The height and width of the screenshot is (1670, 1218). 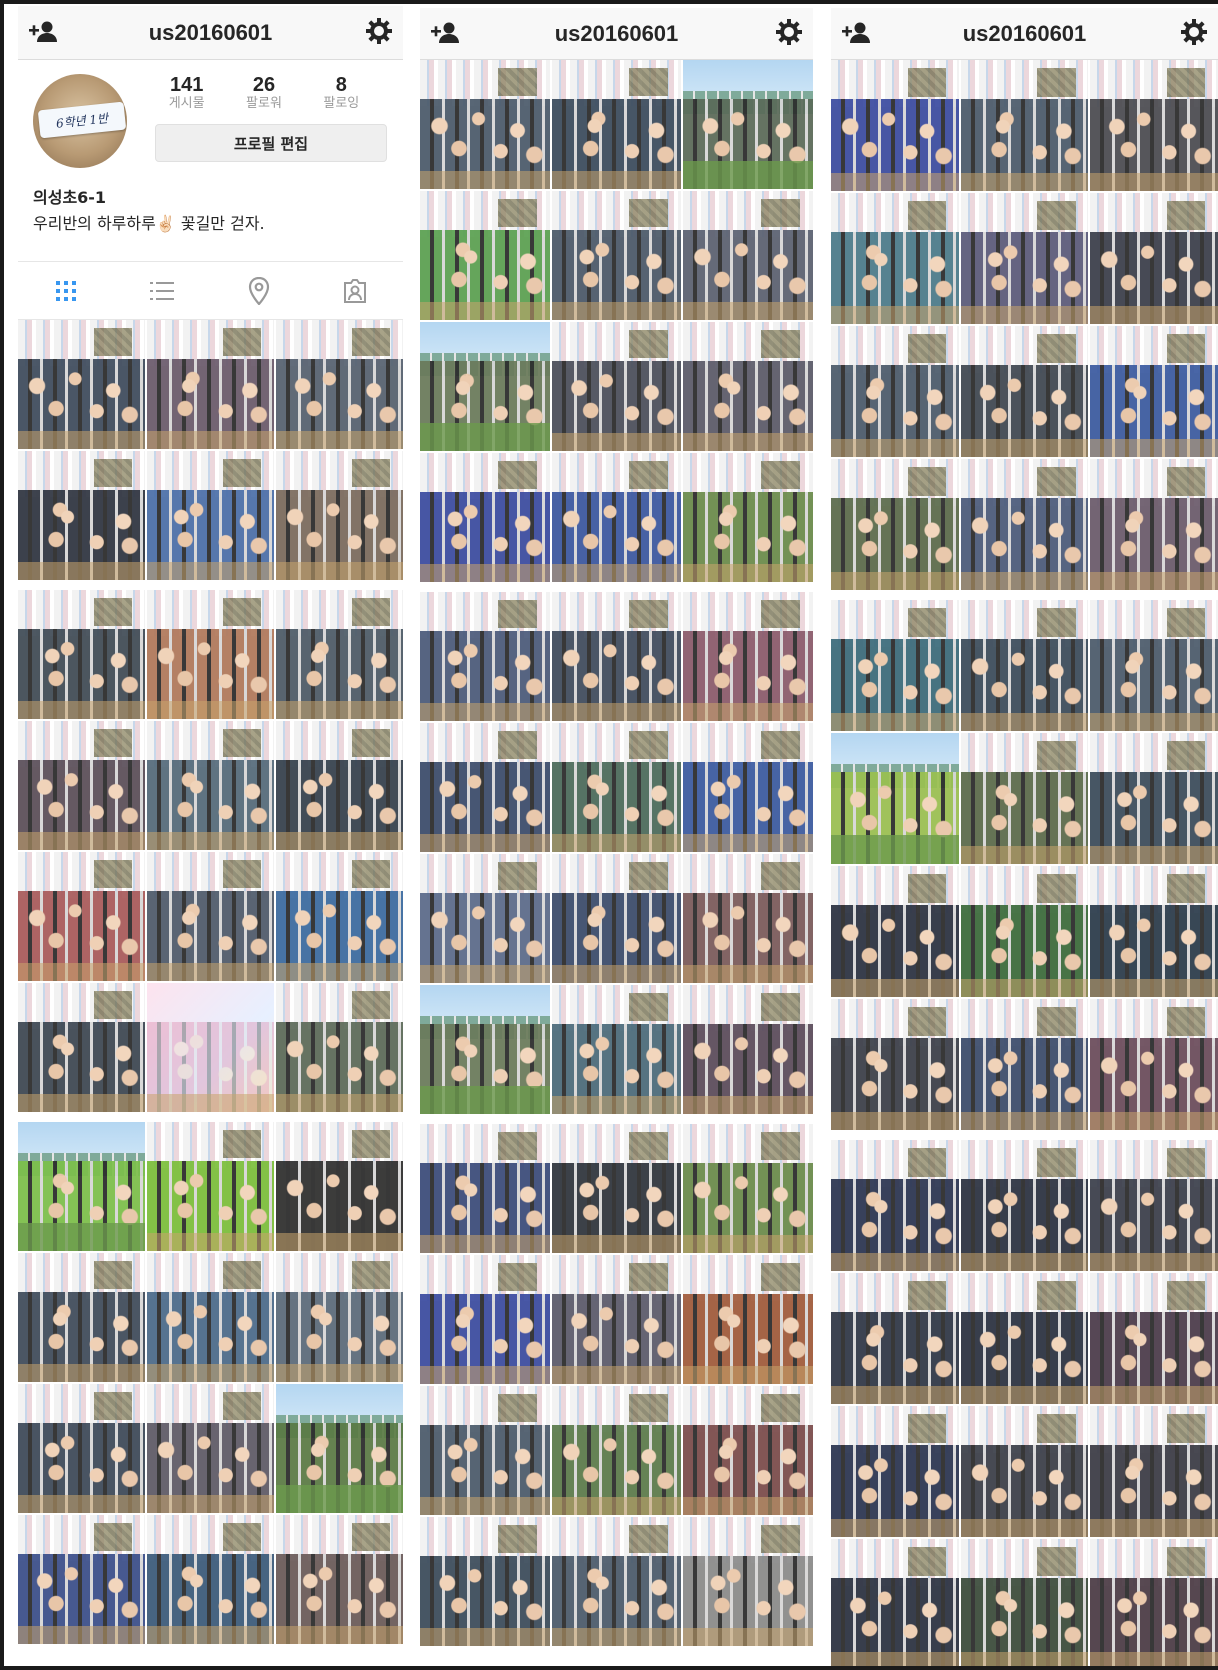 What do you see at coordinates (264, 93) in the screenshot?
I see `stat-followers: 26 팔로워` at bounding box center [264, 93].